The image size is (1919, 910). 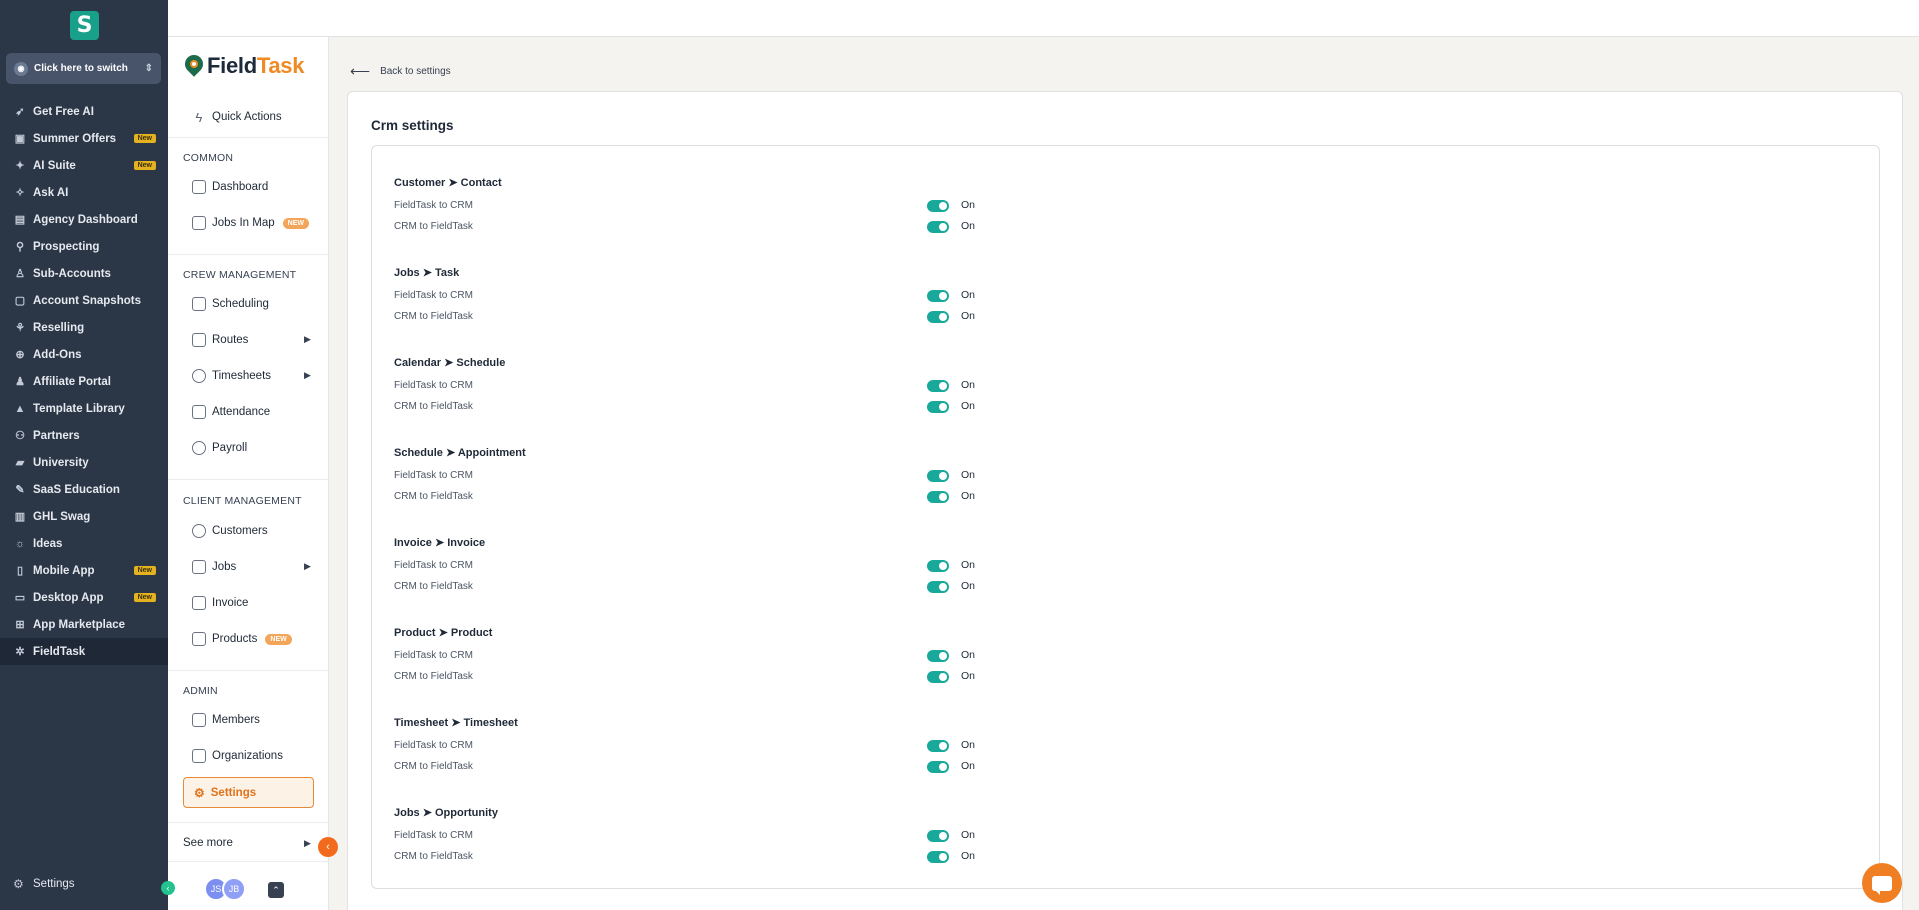 I want to click on sidebar-item-label: Add-Ons, so click(x=57, y=354).